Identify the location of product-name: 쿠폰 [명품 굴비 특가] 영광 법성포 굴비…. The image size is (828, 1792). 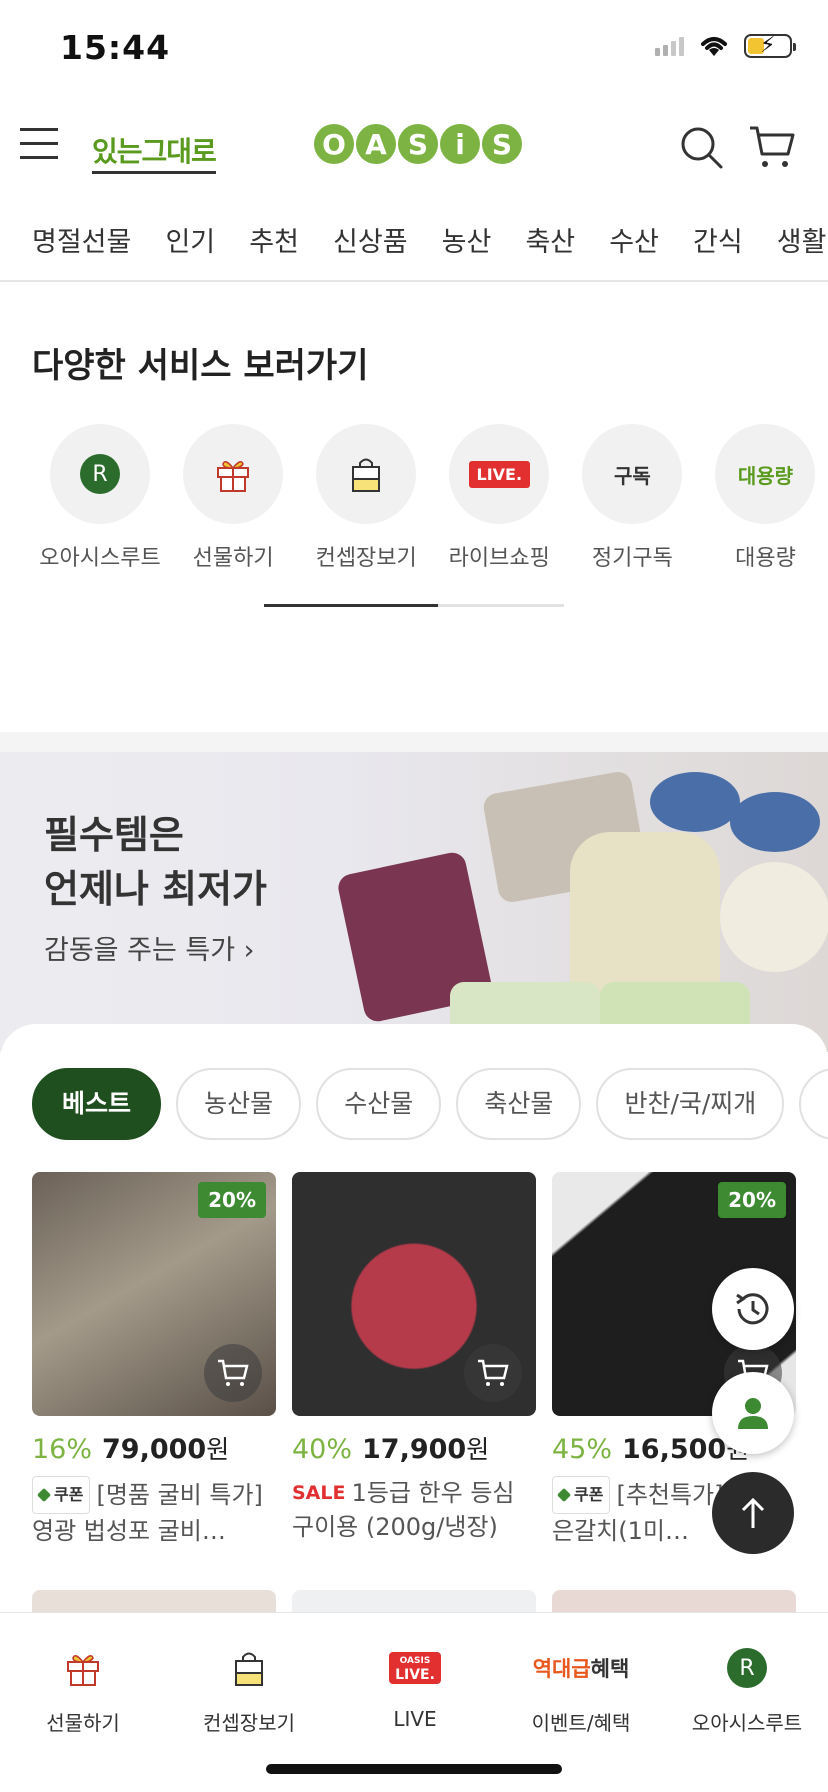
(154, 1510).